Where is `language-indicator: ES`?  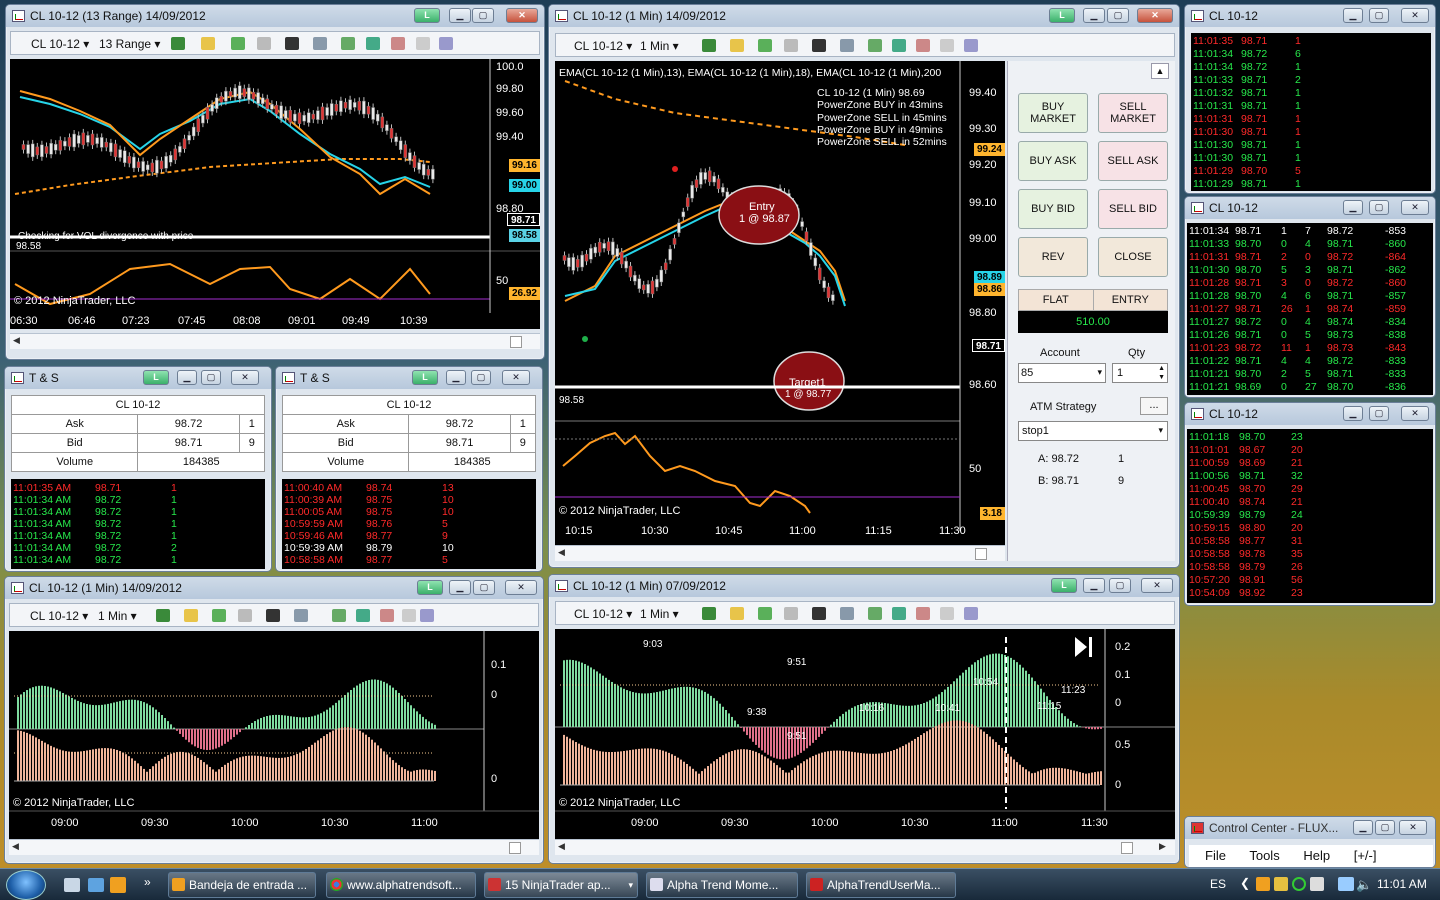 language-indicator: ES is located at coordinates (1218, 884).